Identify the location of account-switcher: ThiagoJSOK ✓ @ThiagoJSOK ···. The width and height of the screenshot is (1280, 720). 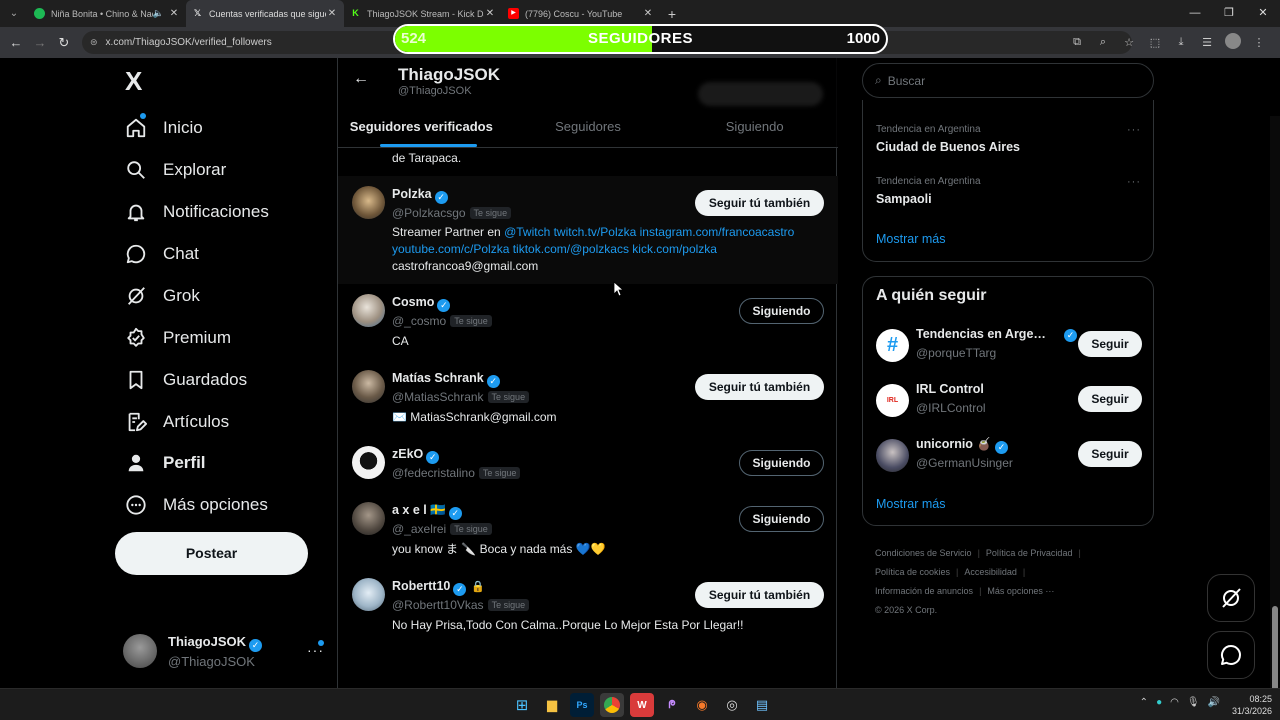
(228, 652).